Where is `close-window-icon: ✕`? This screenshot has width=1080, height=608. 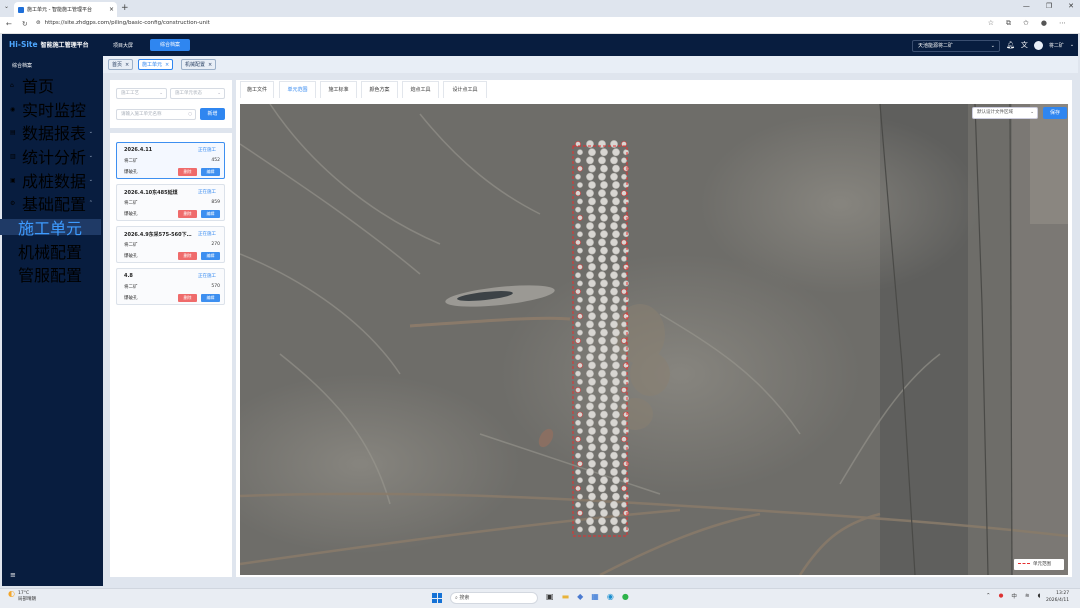
close-window-icon: ✕ is located at coordinates (1071, 6).